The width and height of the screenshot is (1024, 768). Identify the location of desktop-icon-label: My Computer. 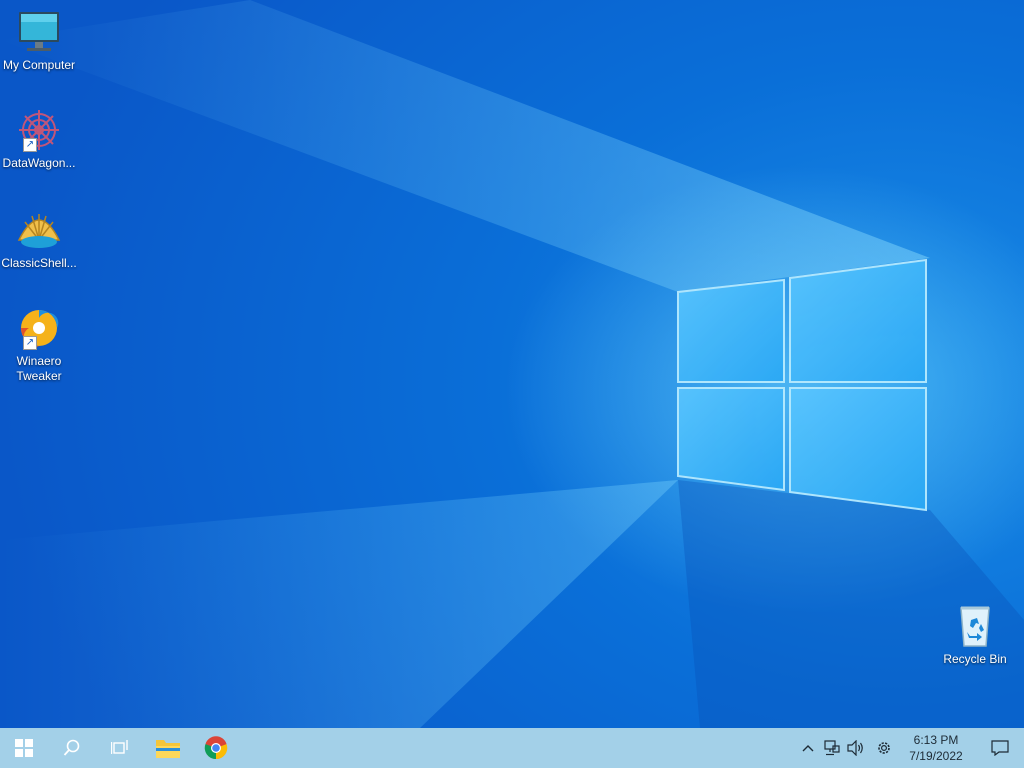
(39, 65).